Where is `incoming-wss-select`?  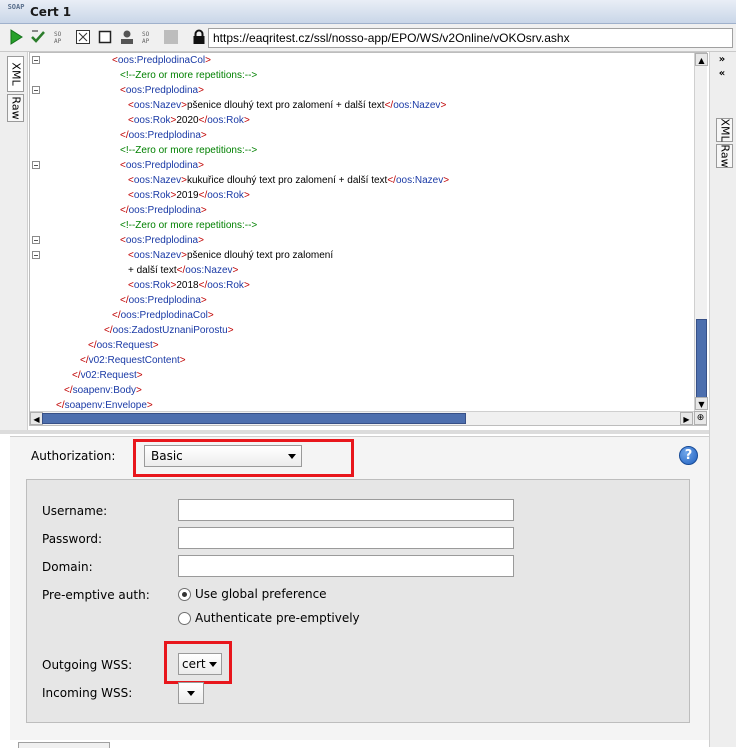
incoming-wss-select is located at coordinates (191, 693).